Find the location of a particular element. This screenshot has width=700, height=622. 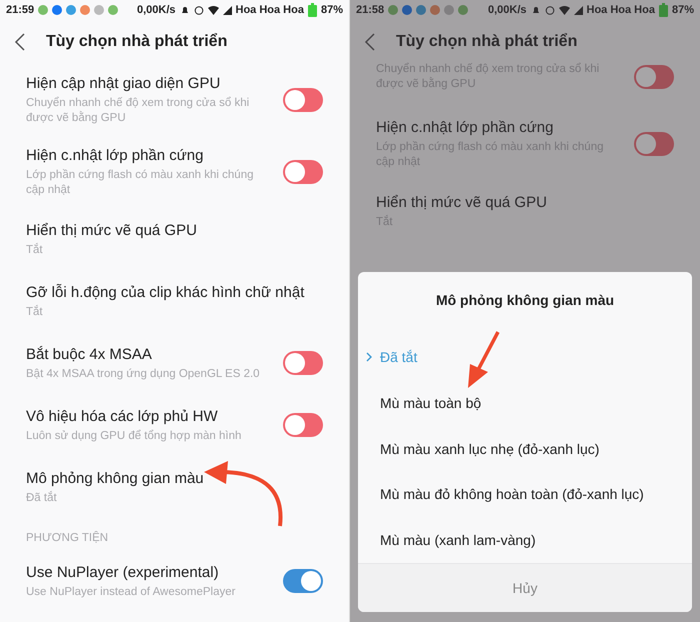

pointer-arrow is located at coordinates (484, 359).